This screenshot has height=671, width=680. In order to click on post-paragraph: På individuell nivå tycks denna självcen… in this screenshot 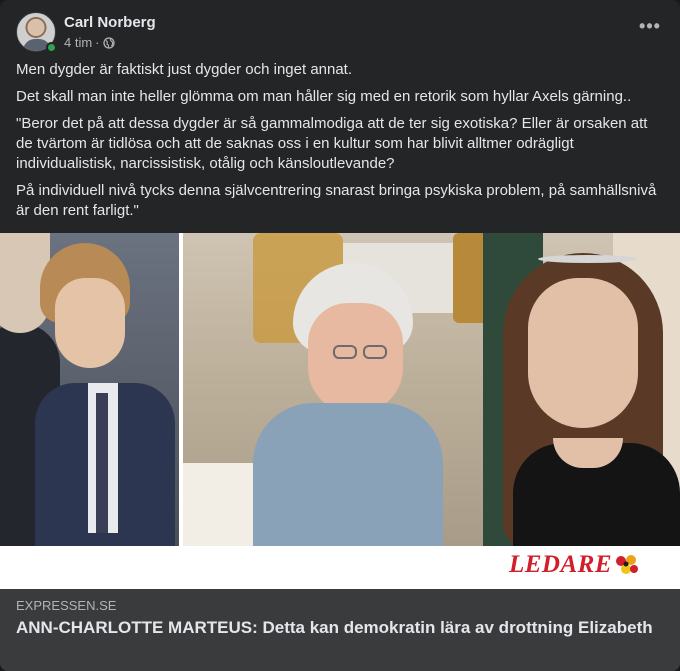, I will do `click(336, 200)`.